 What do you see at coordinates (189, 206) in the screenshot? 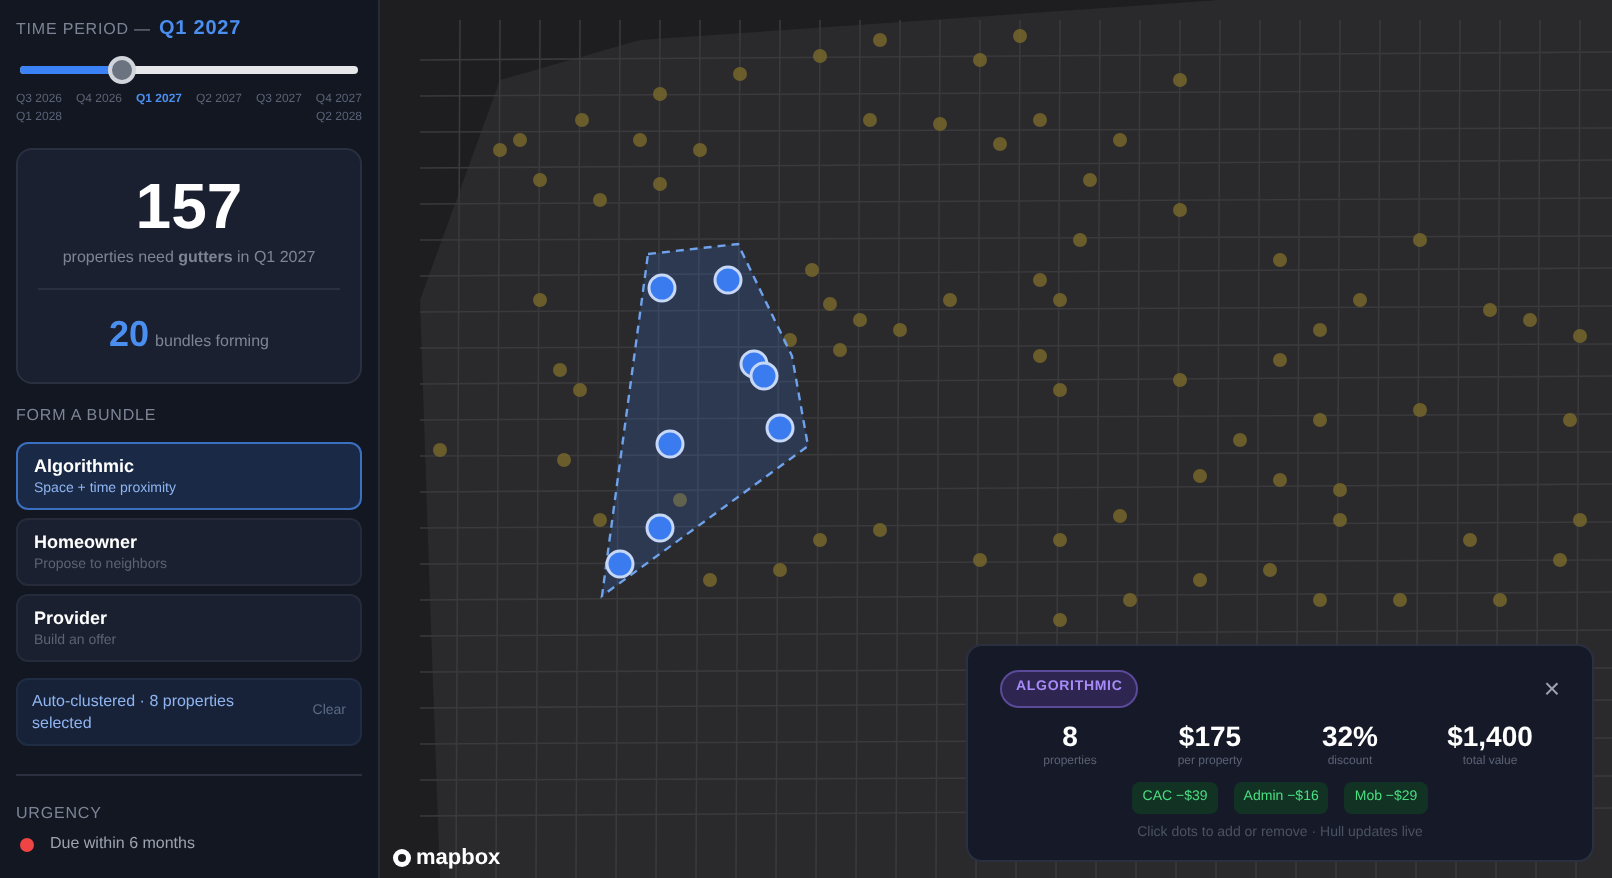
I see `property-count: 157` at bounding box center [189, 206].